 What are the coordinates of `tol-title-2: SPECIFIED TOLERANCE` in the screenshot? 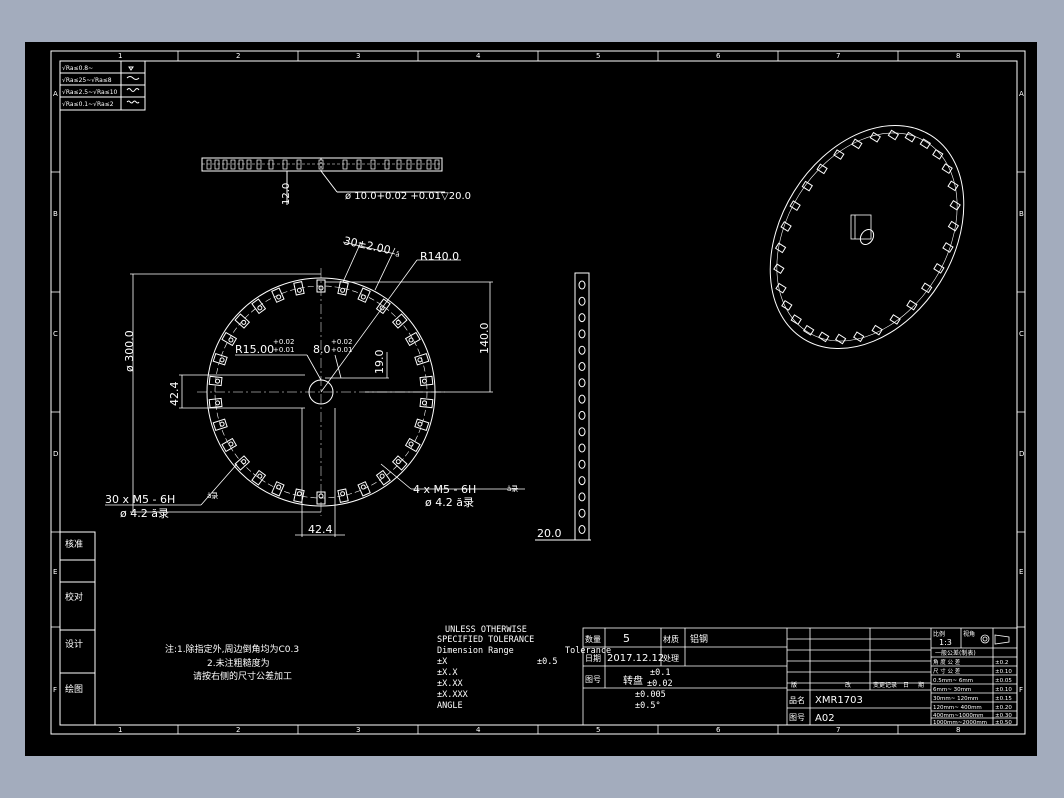 It's located at (485, 640).